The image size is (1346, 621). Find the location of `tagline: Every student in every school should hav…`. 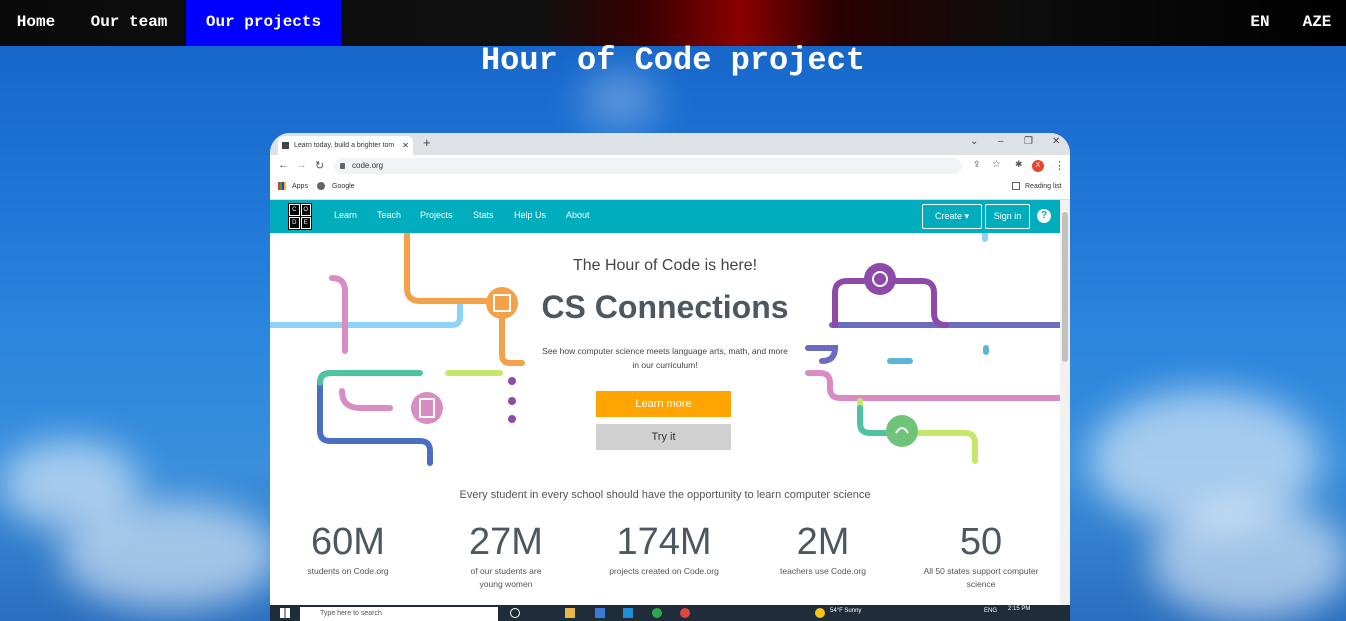

tagline: Every student in every school should hav… is located at coordinates (665, 495).